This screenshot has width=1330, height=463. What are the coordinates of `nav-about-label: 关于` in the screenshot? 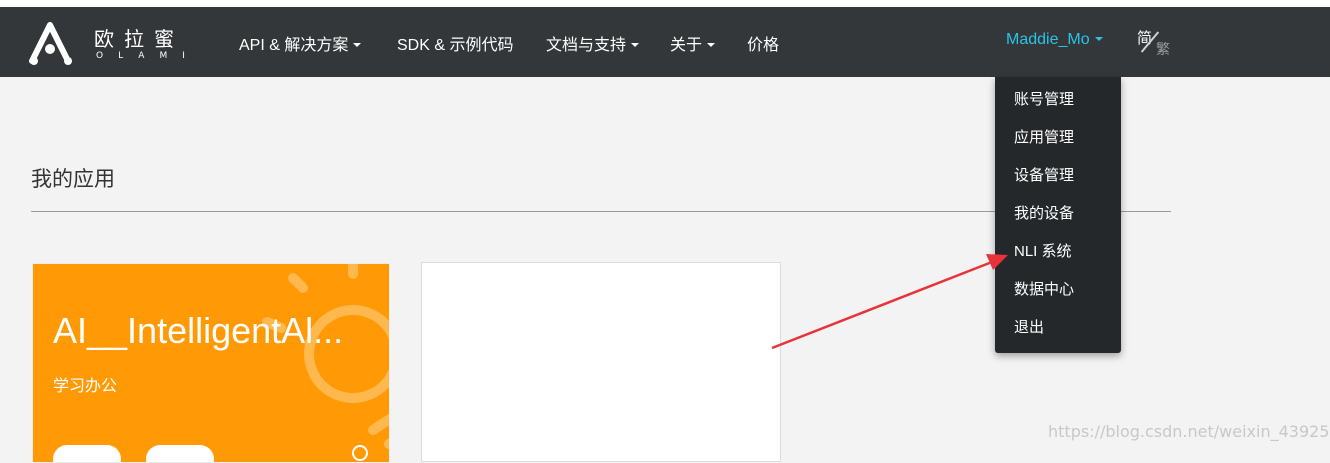 It's located at (686, 45).